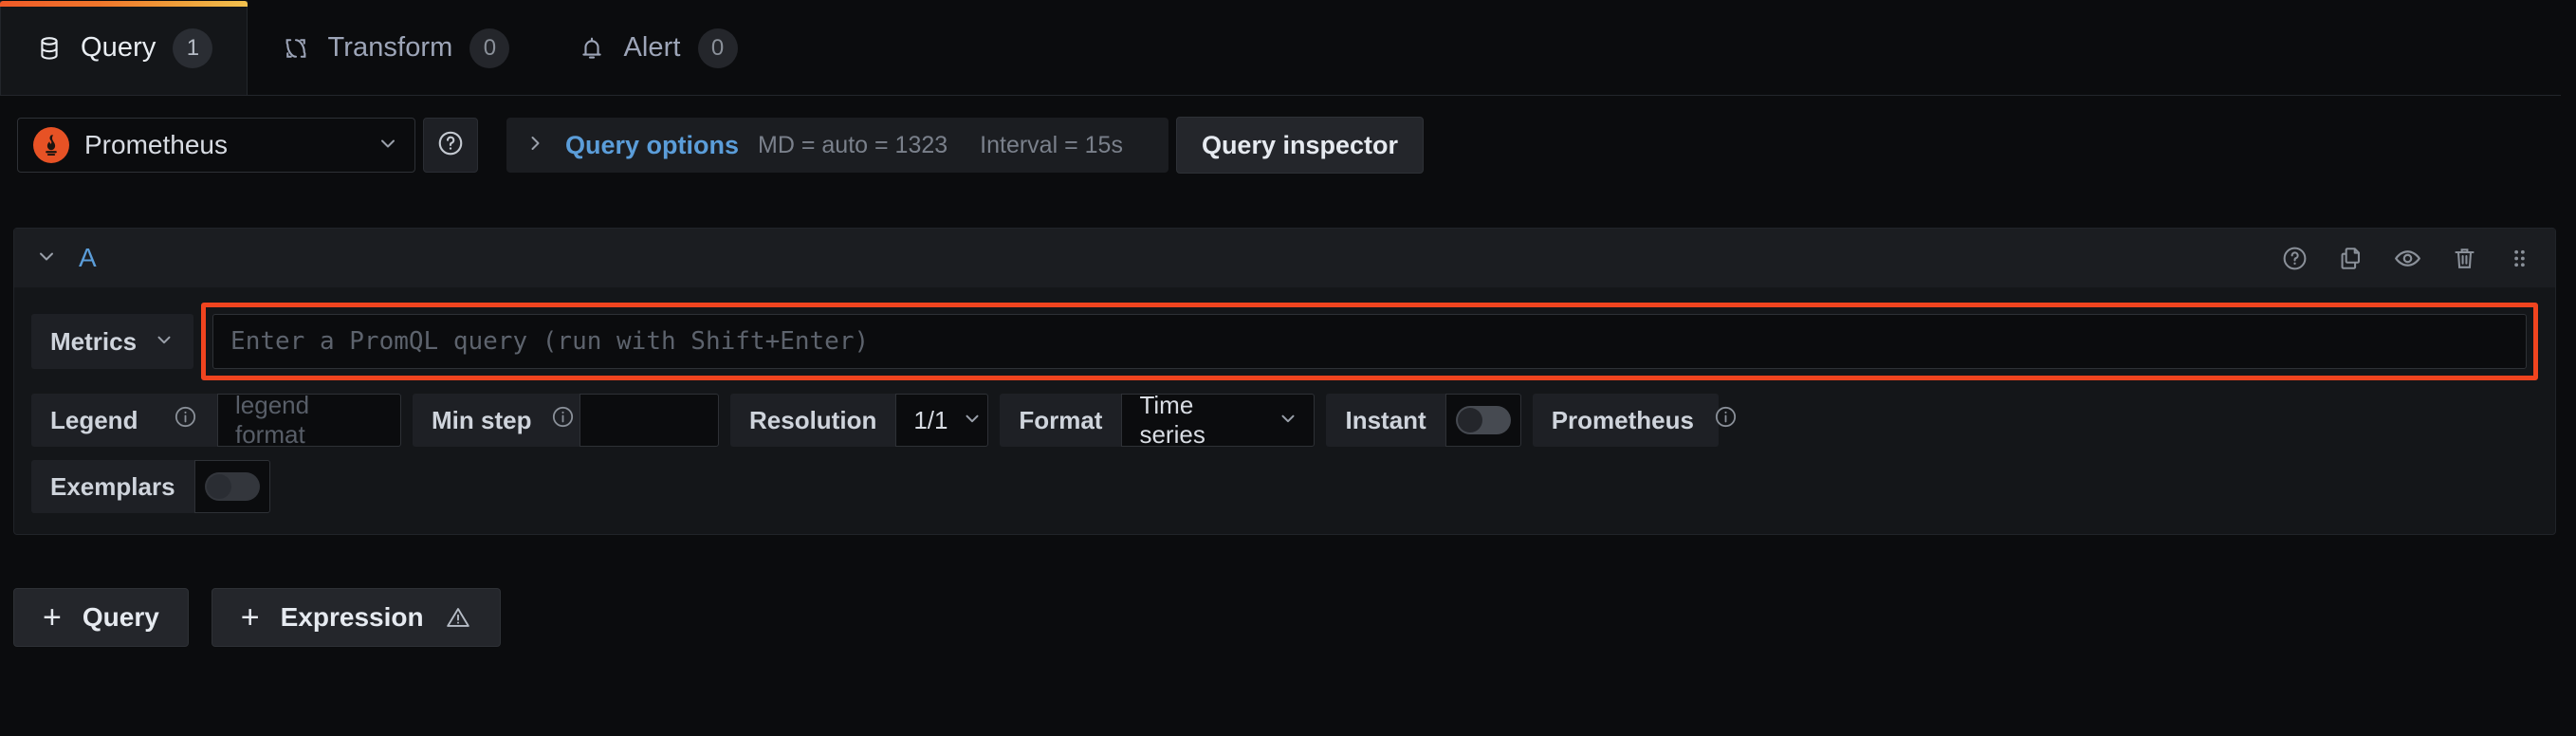 The width and height of the screenshot is (2576, 736). Describe the element at coordinates (51, 145) in the screenshot. I see `prometheus-logo` at that location.